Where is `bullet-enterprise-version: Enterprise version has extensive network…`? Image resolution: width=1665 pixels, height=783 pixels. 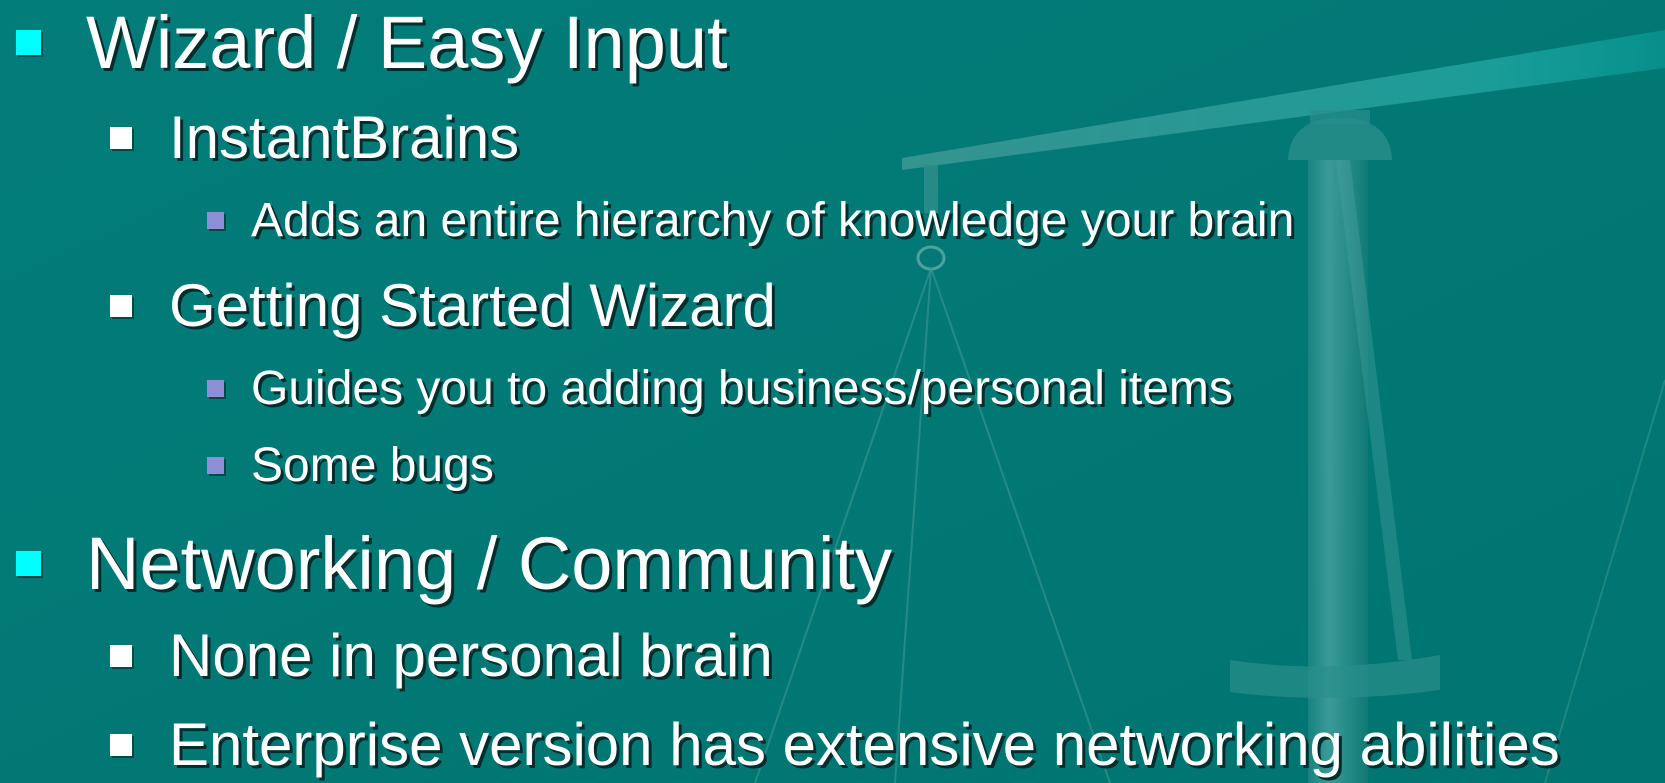
bullet-enterprise-version: Enterprise version has extensive network… is located at coordinates (835, 744).